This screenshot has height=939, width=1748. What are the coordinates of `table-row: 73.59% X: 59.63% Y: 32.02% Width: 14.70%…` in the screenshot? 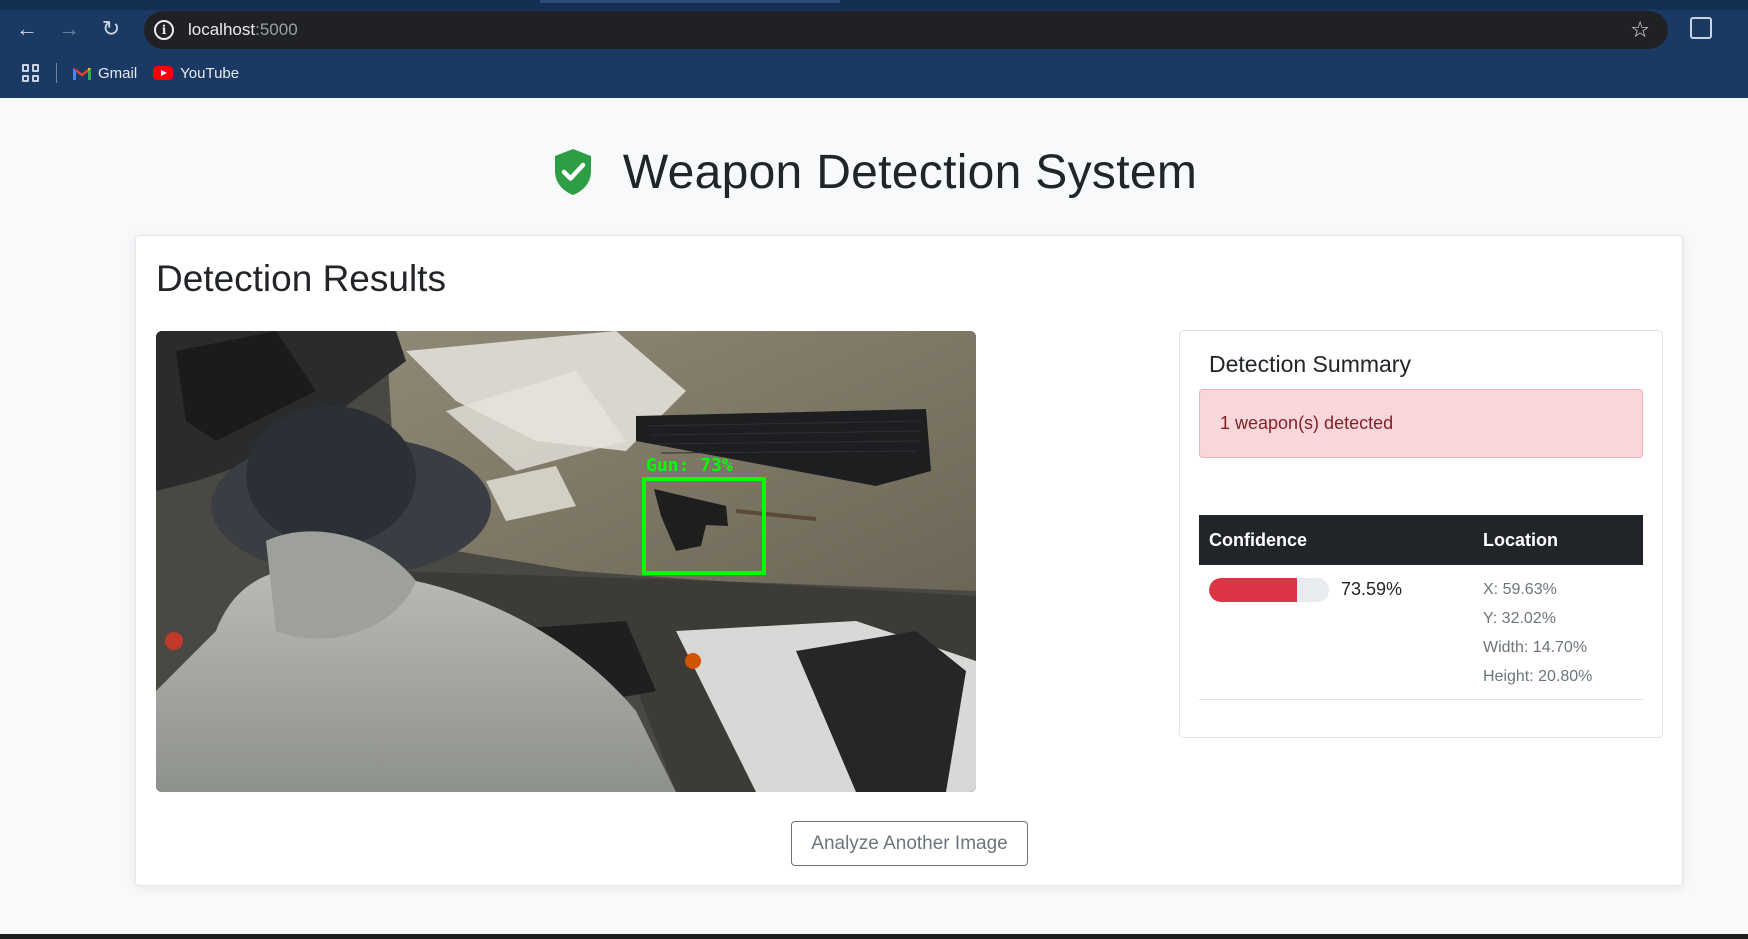 It's located at (1421, 632).